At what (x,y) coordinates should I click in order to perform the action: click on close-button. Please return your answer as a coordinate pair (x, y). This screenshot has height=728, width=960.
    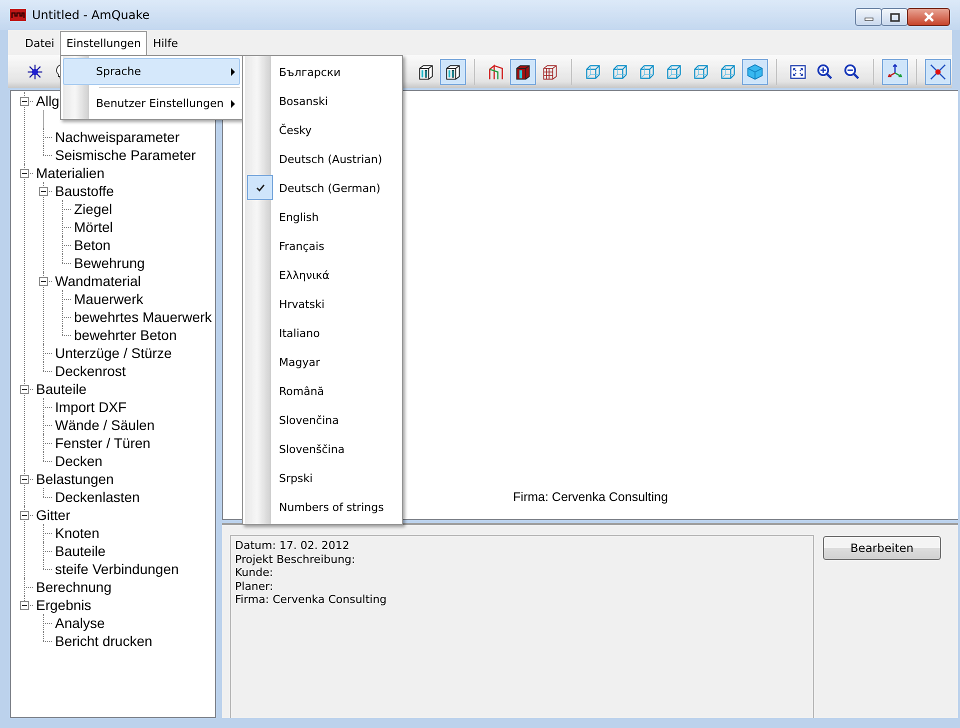
    Looking at the image, I should click on (928, 17).